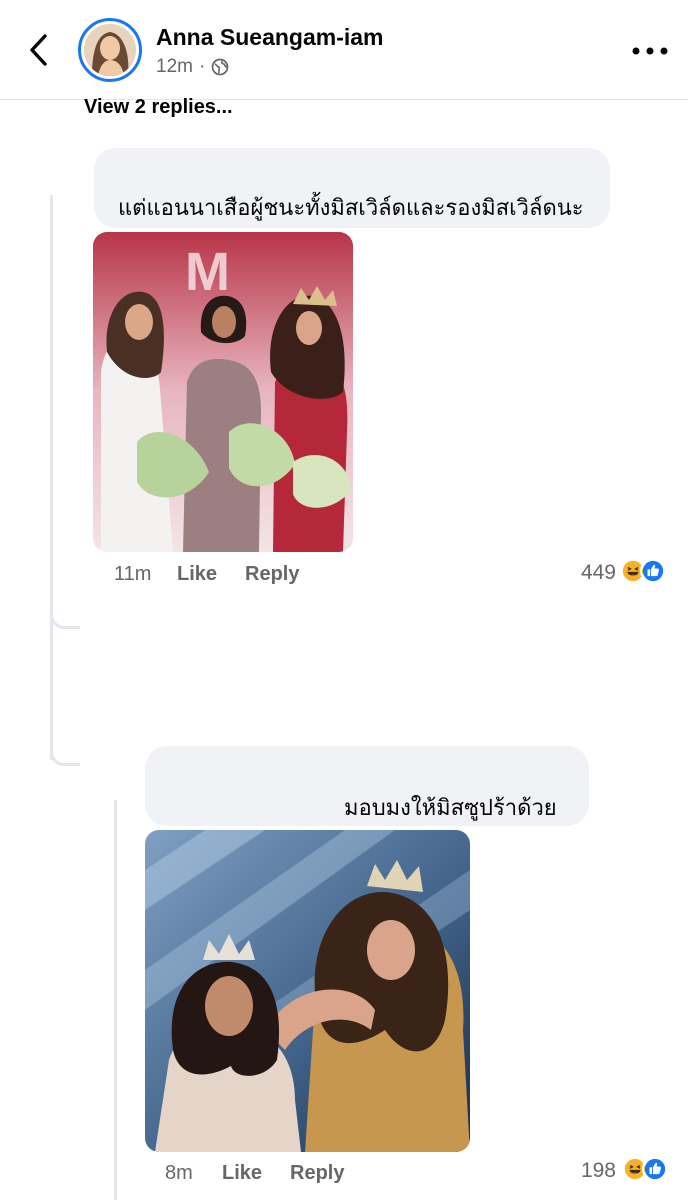 Image resolution: width=688 pixels, height=1200 pixels. What do you see at coordinates (450, 807) in the screenshot?
I see `comment-text-2: มอบมงให้มิสซูปร้าด้วย` at bounding box center [450, 807].